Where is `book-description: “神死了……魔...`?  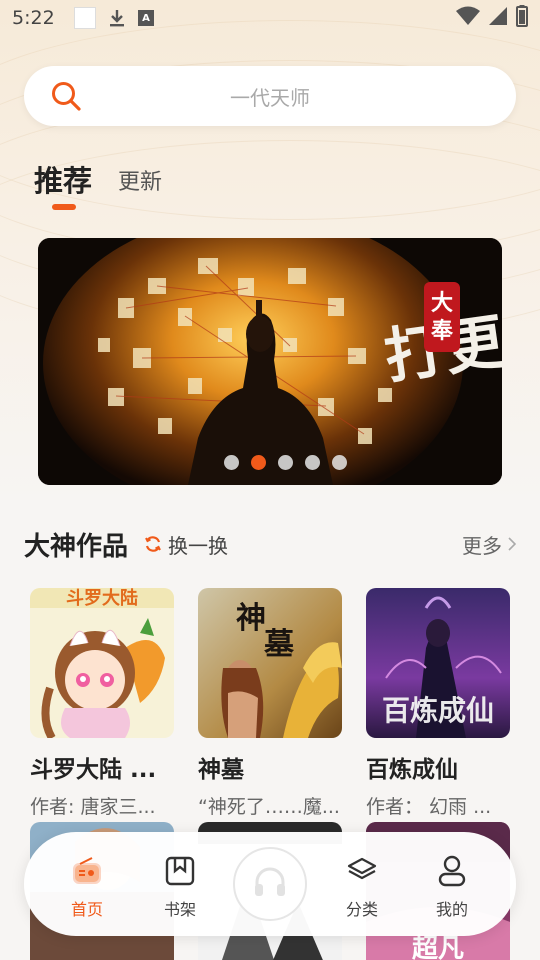
book-description: “神死了……魔... is located at coordinates (269, 807).